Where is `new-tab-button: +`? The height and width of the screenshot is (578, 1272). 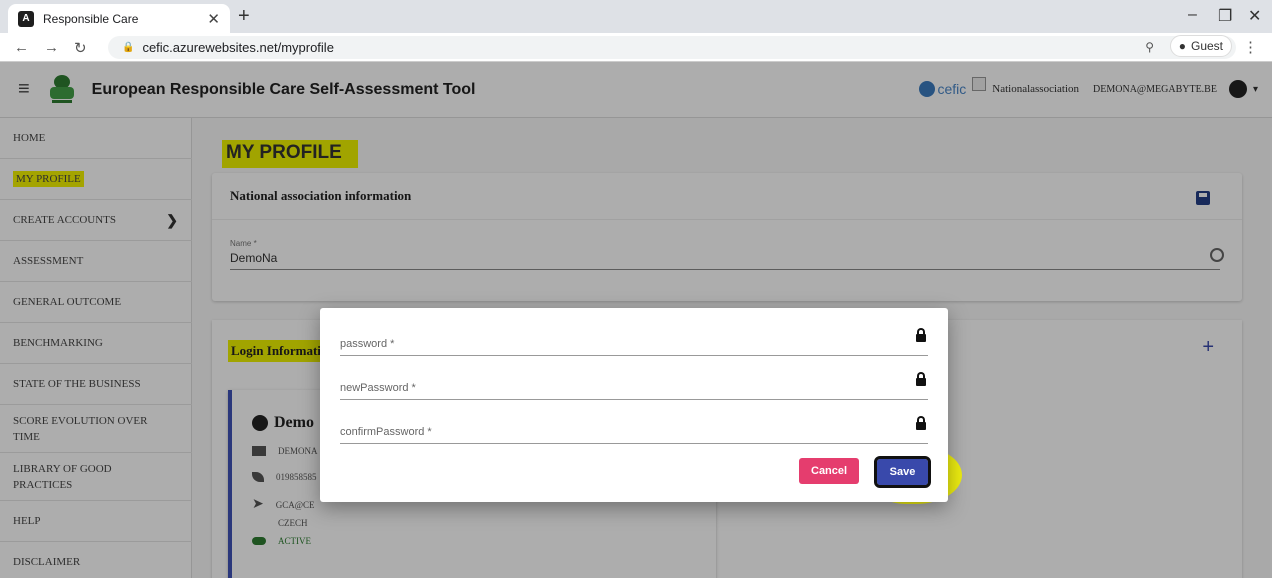 new-tab-button: + is located at coordinates (244, 16).